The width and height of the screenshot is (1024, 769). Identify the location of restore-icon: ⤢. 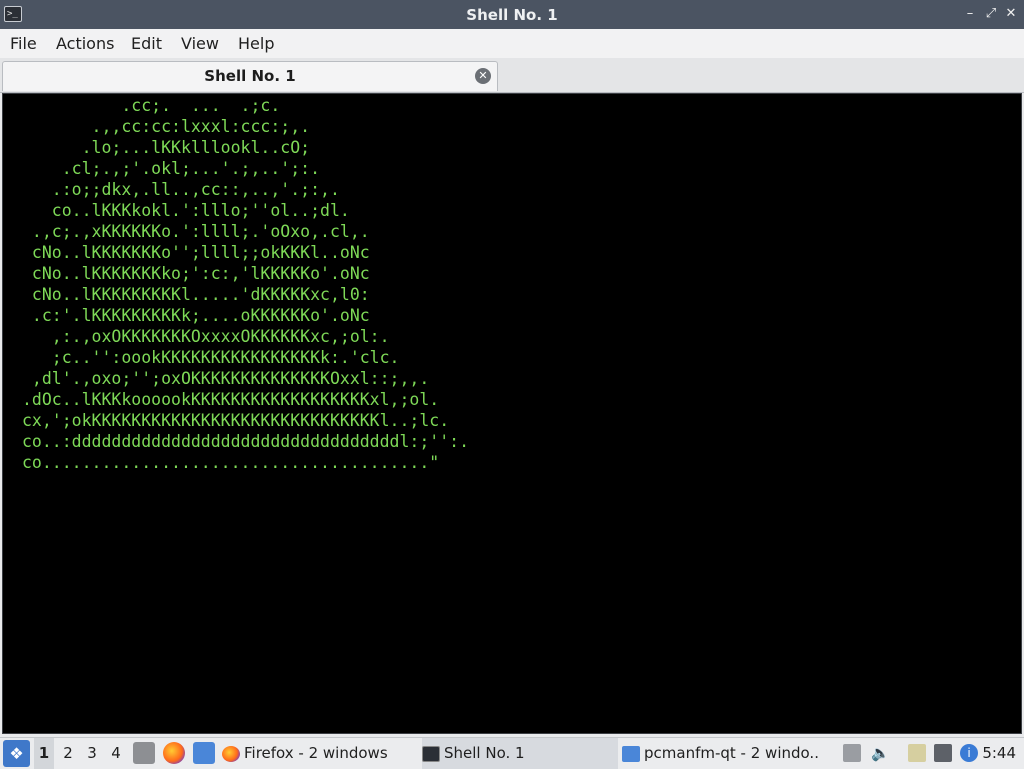
(991, 14).